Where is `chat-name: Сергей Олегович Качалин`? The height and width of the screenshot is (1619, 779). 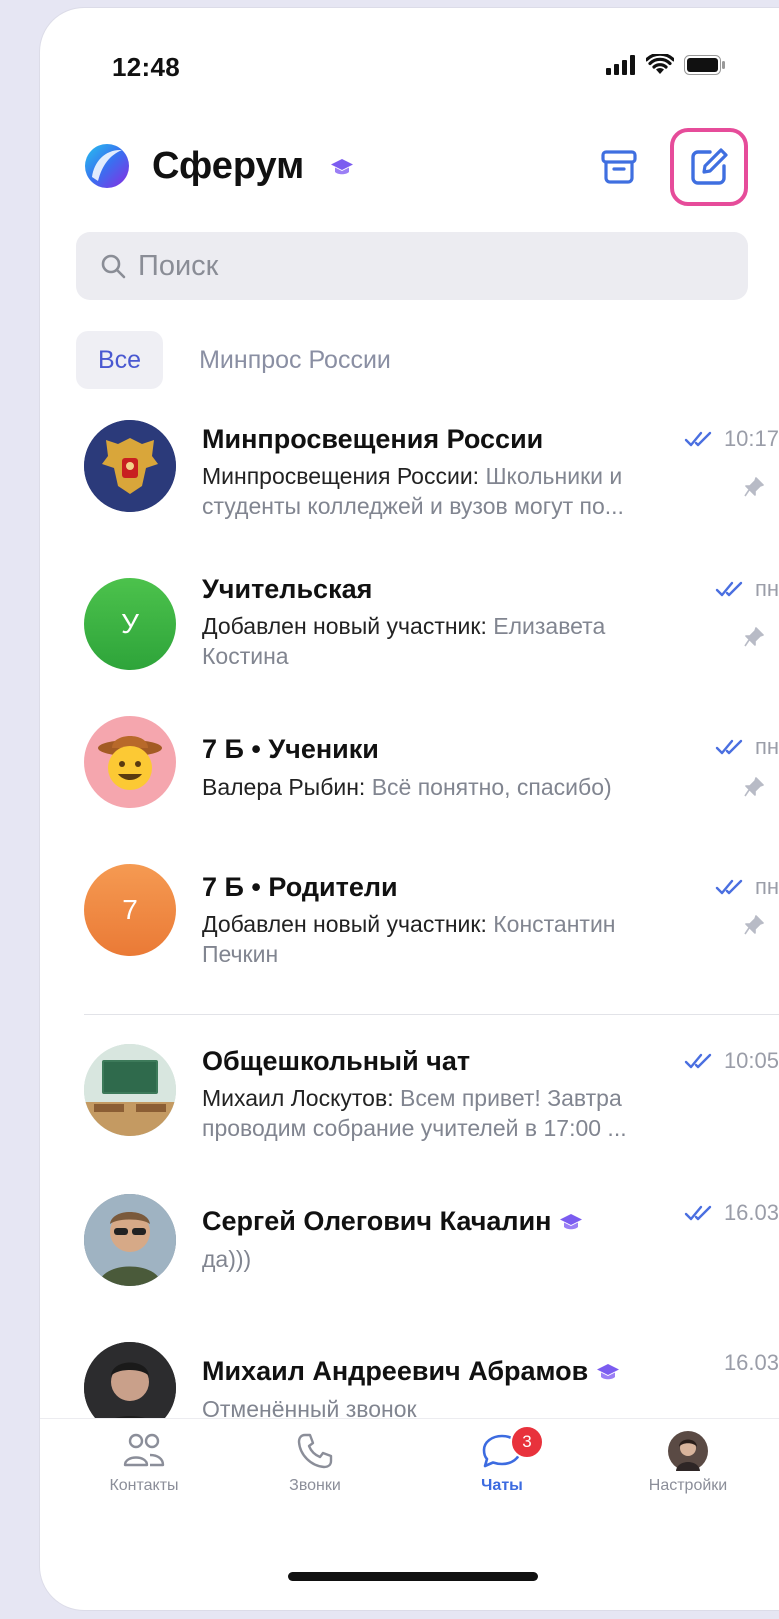
chat-name: Сергей Олегович Качалин is located at coordinates (392, 1221).